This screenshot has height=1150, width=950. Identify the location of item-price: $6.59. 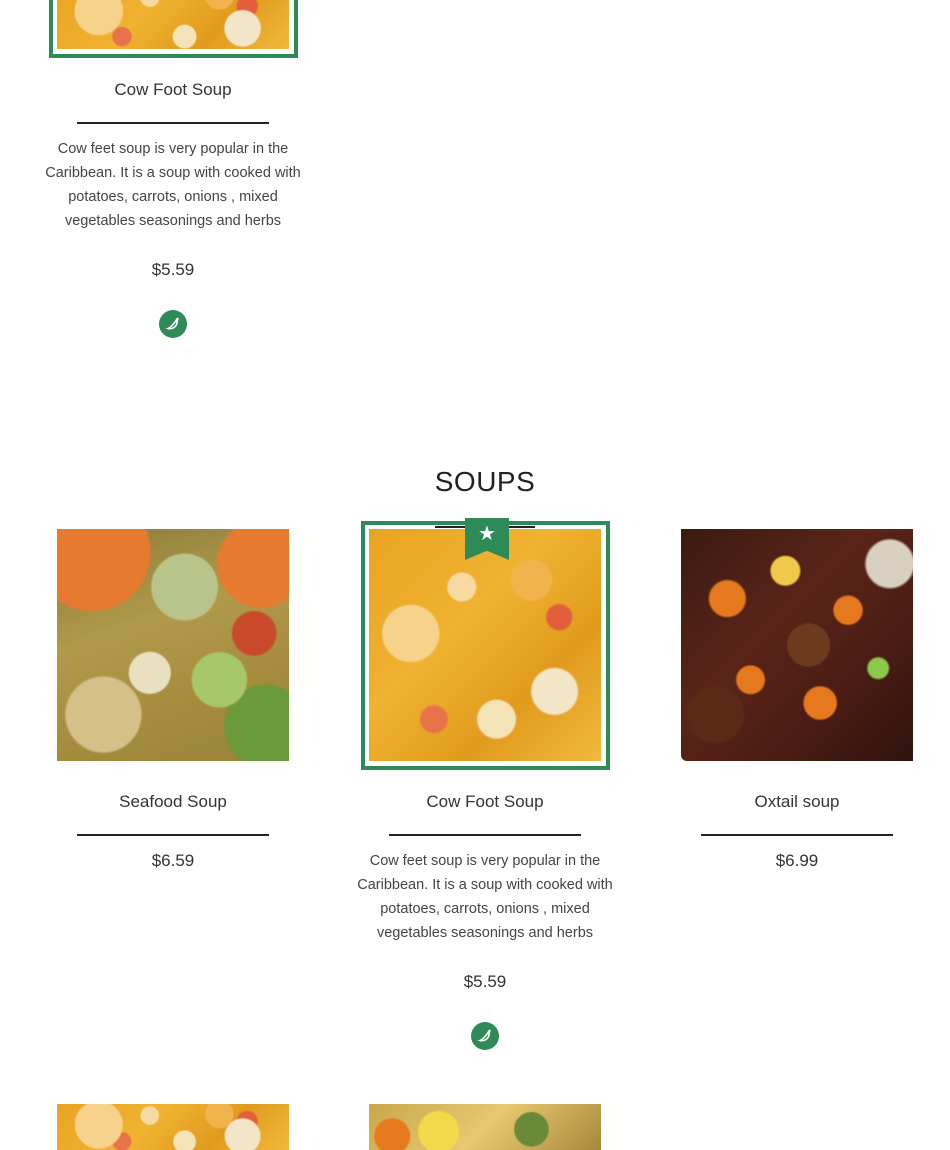
(173, 860).